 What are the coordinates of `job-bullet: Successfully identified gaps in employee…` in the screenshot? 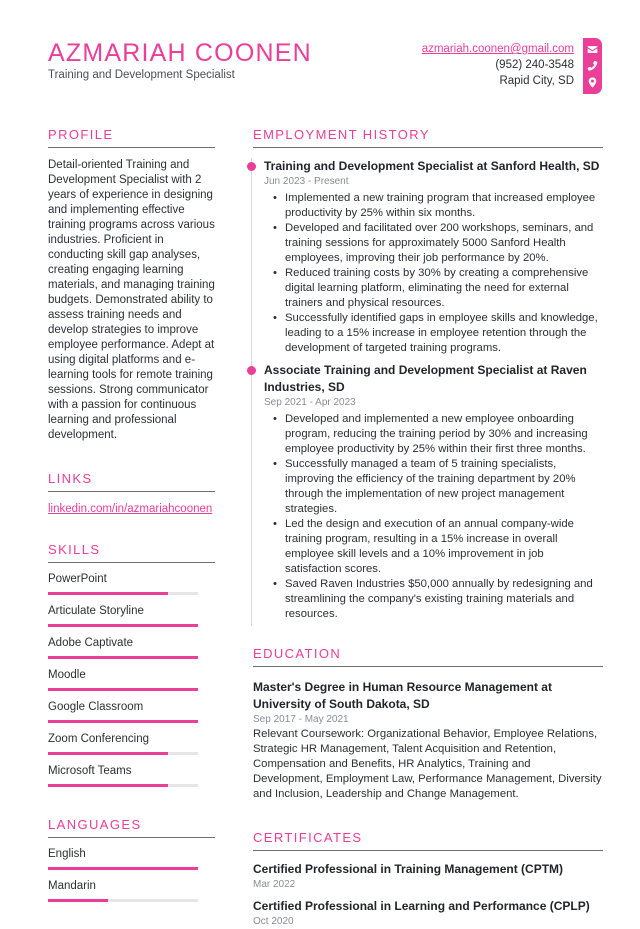 It's located at (438, 333).